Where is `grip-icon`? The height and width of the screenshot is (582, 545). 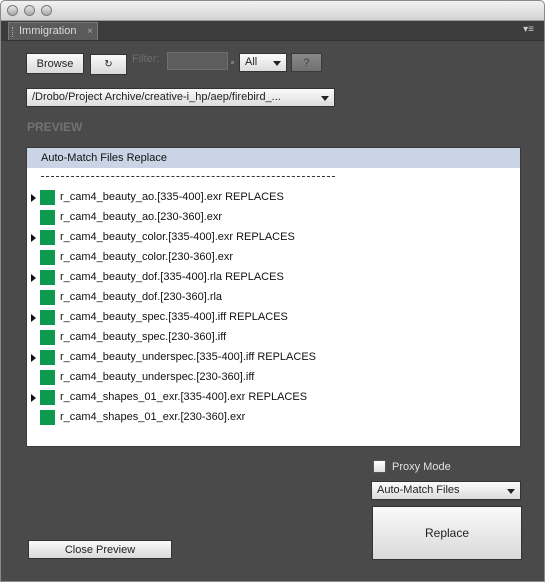 grip-icon is located at coordinates (14, 32).